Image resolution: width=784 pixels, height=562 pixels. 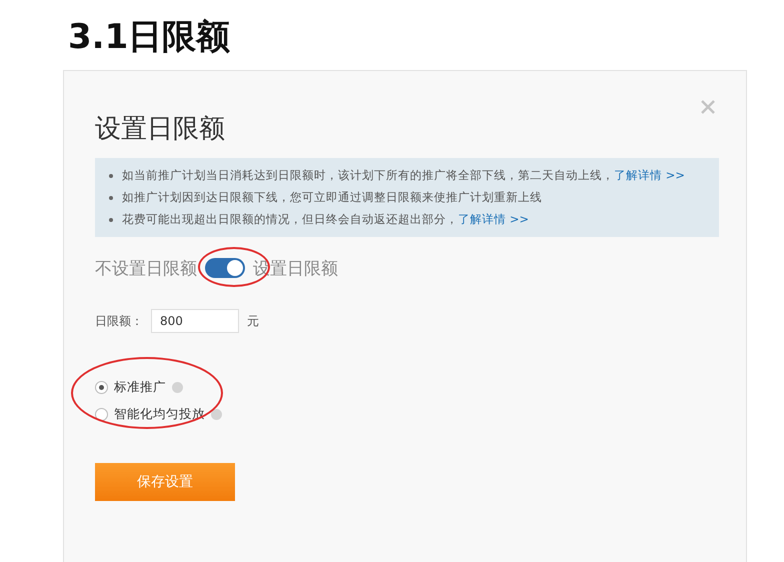 What do you see at coordinates (216, 414) in the screenshot?
I see `help-icon` at bounding box center [216, 414].